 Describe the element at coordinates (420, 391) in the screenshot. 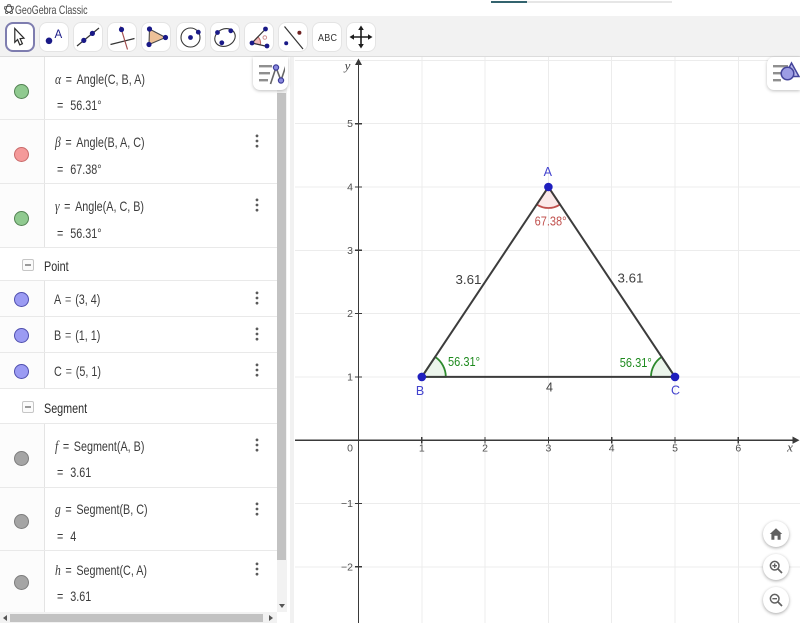

I see `svg-text: B` at that location.